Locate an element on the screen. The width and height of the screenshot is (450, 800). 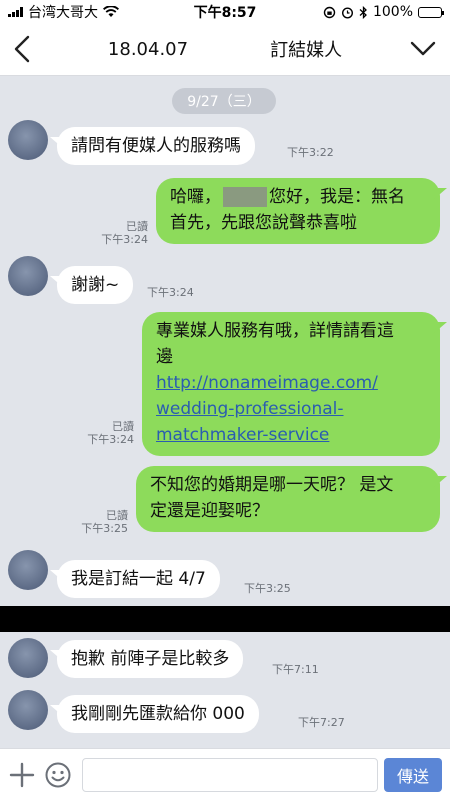
message-input is located at coordinates (230, 775).